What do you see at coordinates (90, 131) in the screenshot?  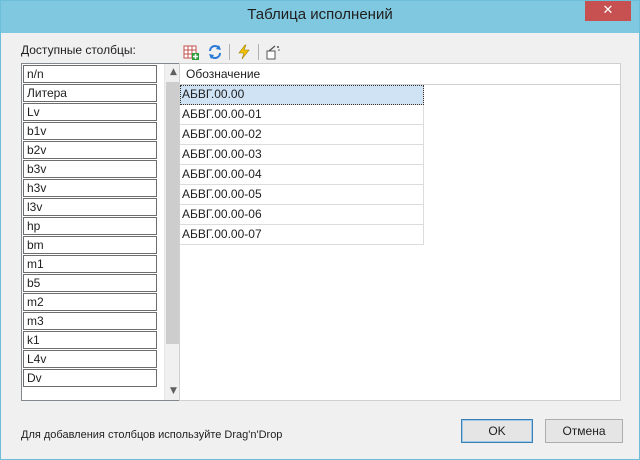 I see `available-column-item: b1v` at bounding box center [90, 131].